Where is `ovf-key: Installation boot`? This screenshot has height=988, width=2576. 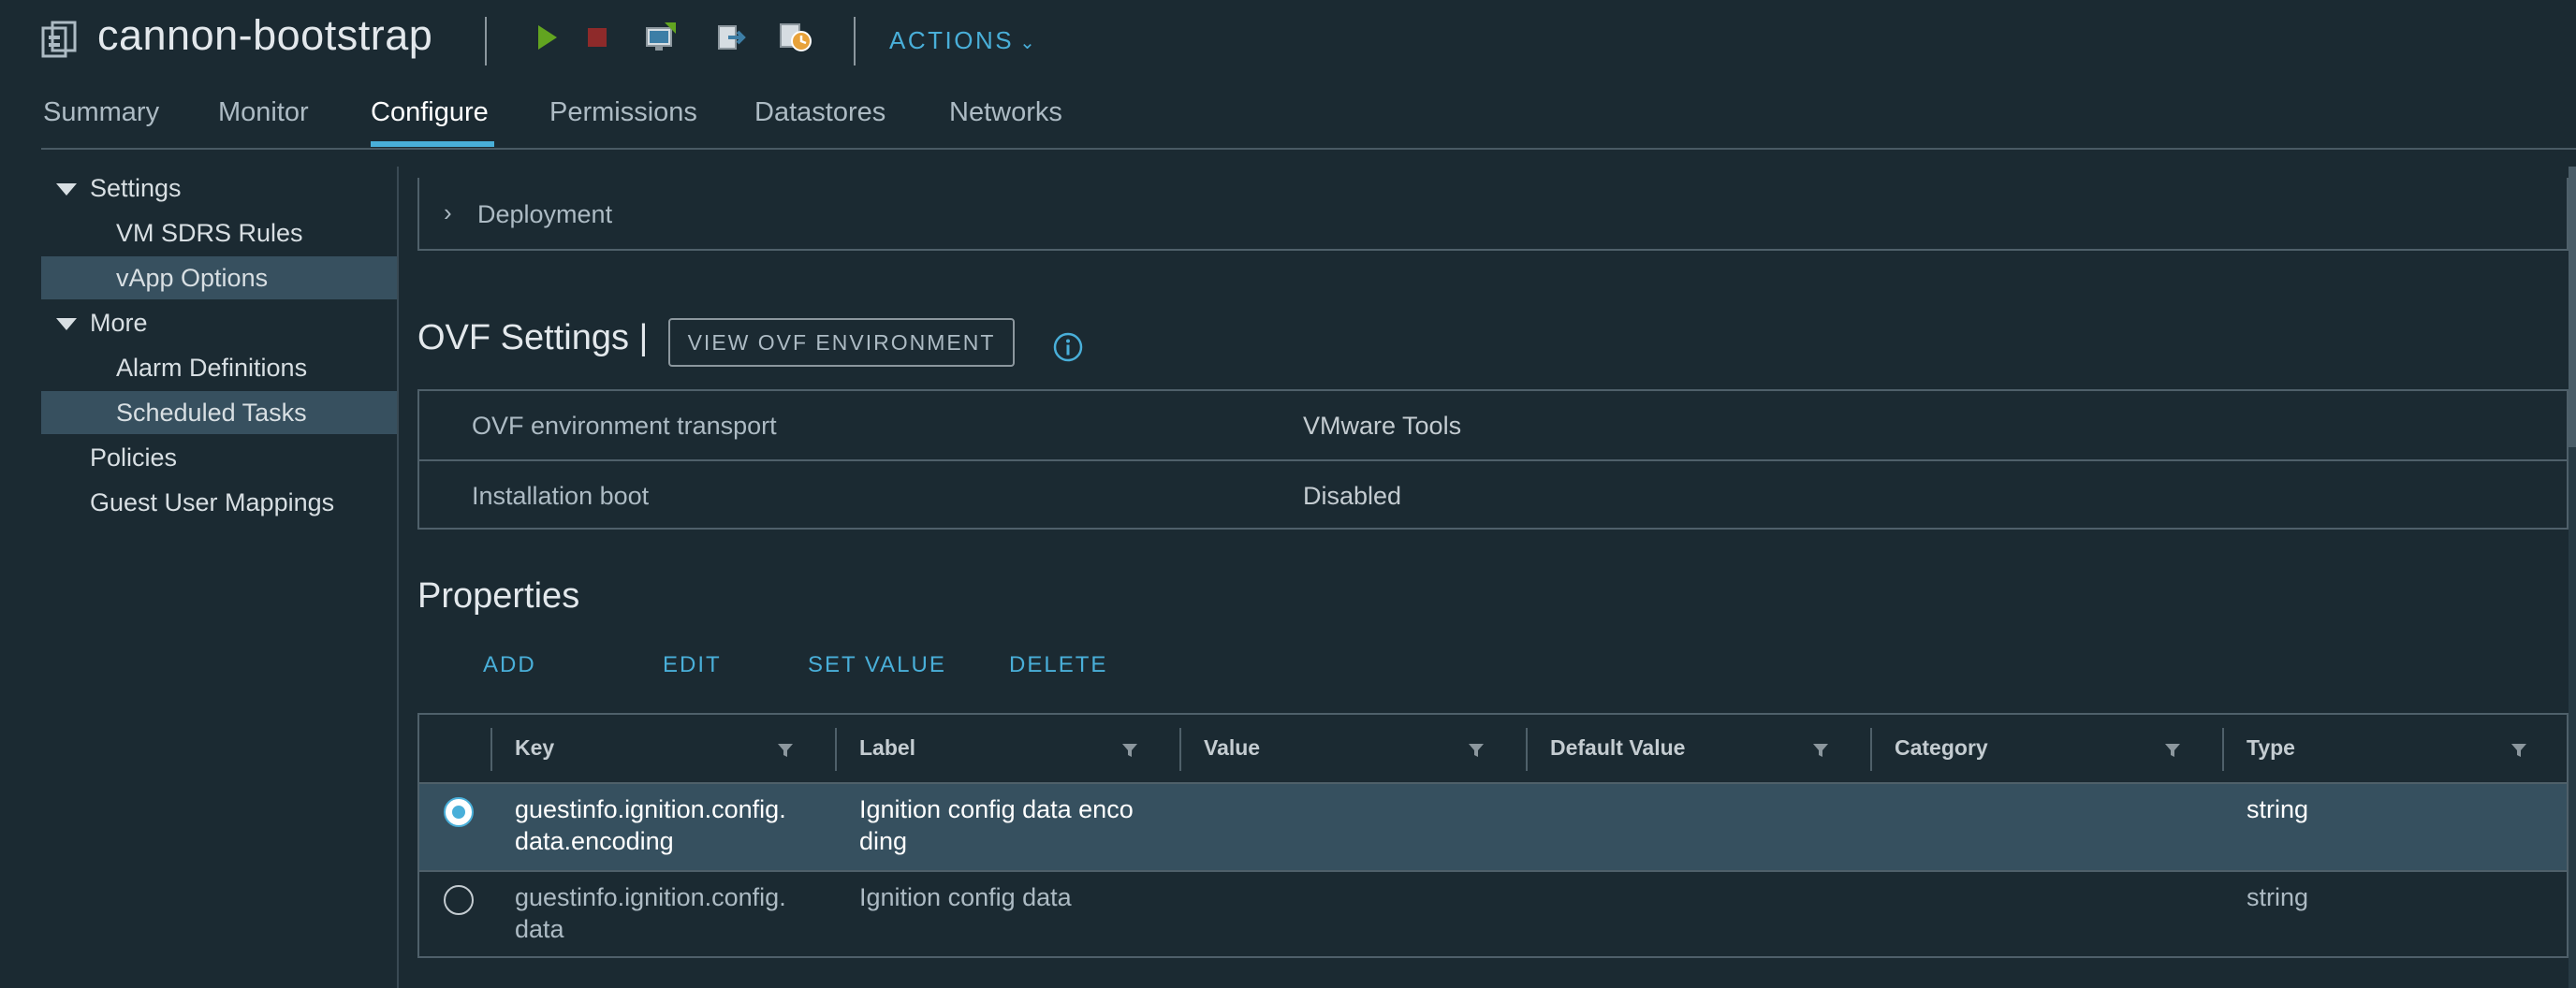 ovf-key: Installation boot is located at coordinates (561, 496).